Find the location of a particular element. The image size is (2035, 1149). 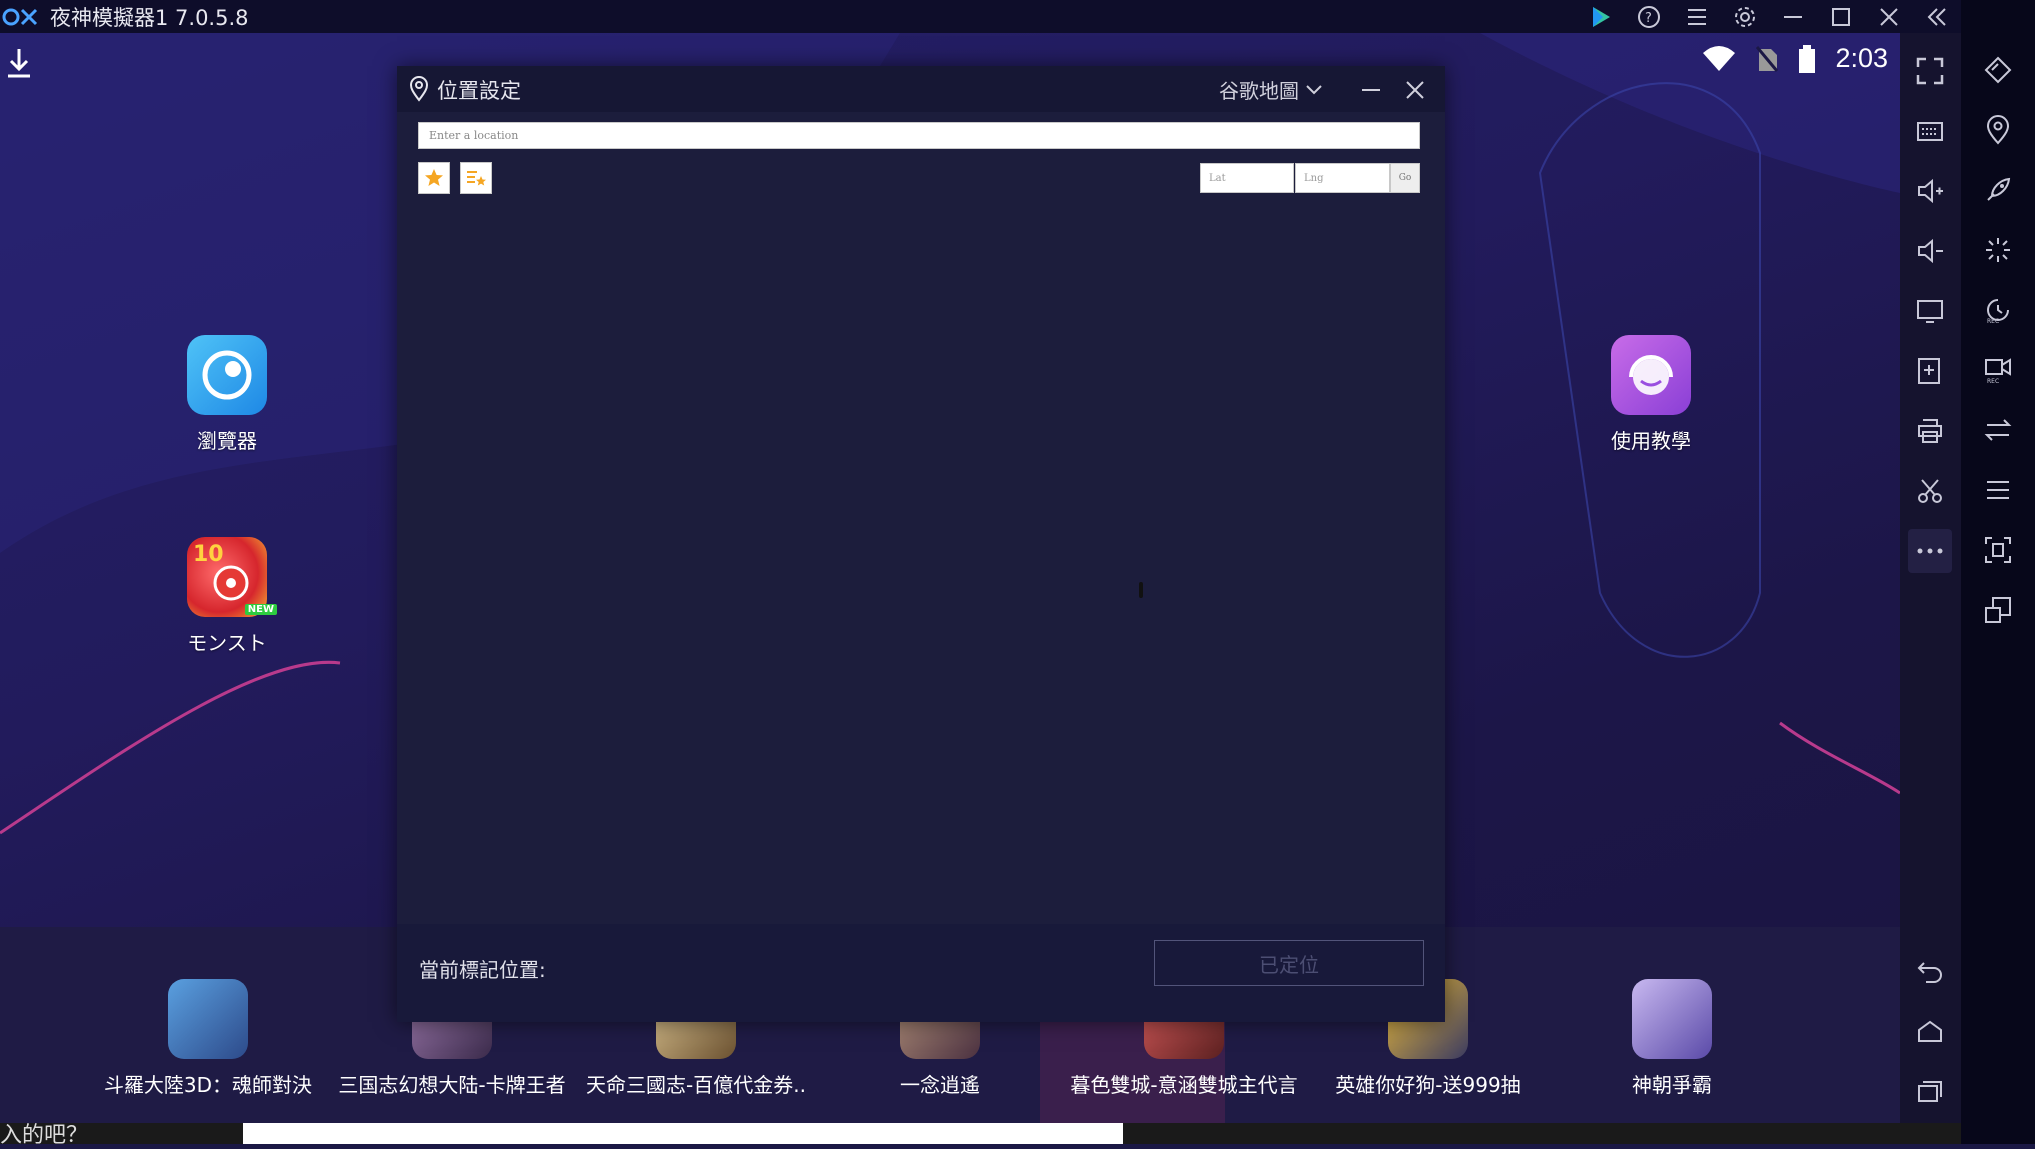

background-strip: 入的吧？ is located at coordinates (980, 1135).